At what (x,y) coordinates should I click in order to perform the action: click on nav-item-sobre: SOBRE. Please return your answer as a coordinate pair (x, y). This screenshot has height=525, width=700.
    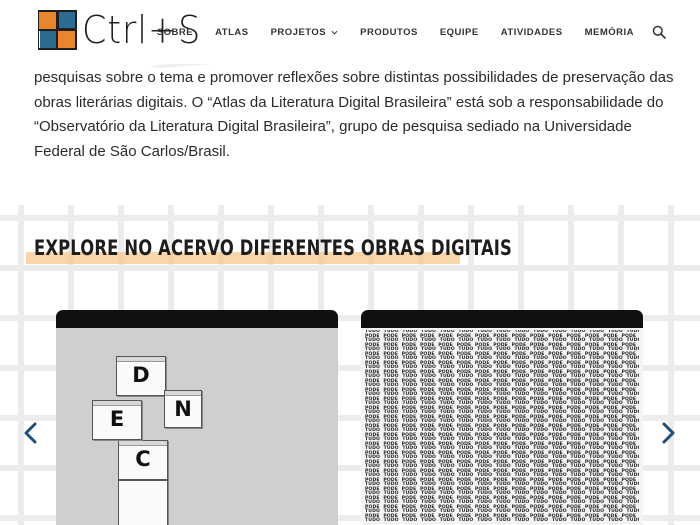
    Looking at the image, I should click on (175, 32).